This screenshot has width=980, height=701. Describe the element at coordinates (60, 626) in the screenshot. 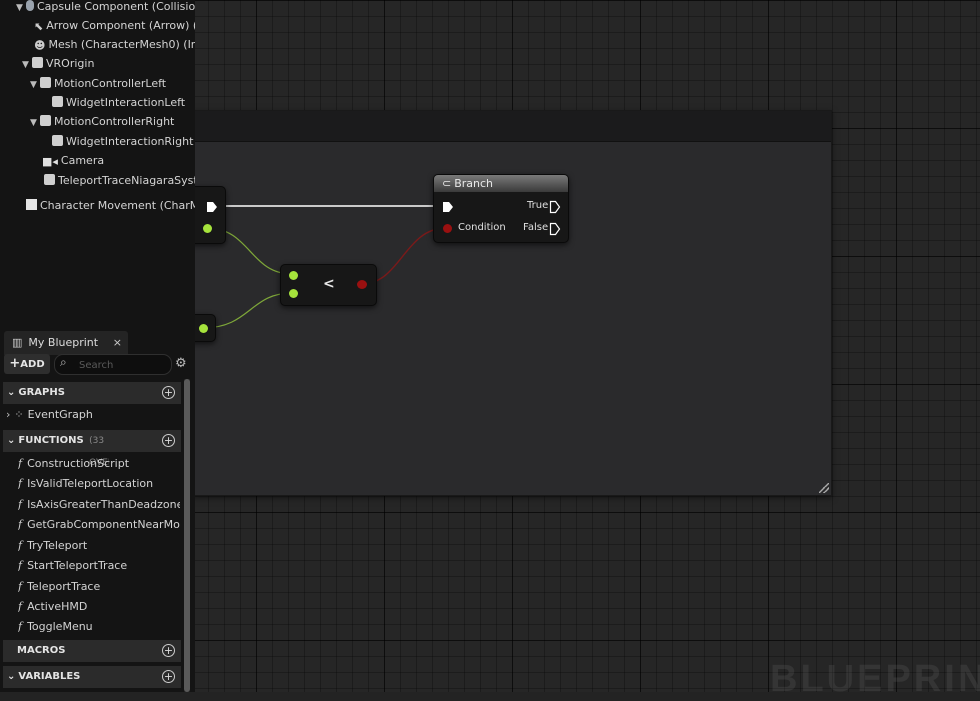

I see `function-label: ToggleMenu` at that location.